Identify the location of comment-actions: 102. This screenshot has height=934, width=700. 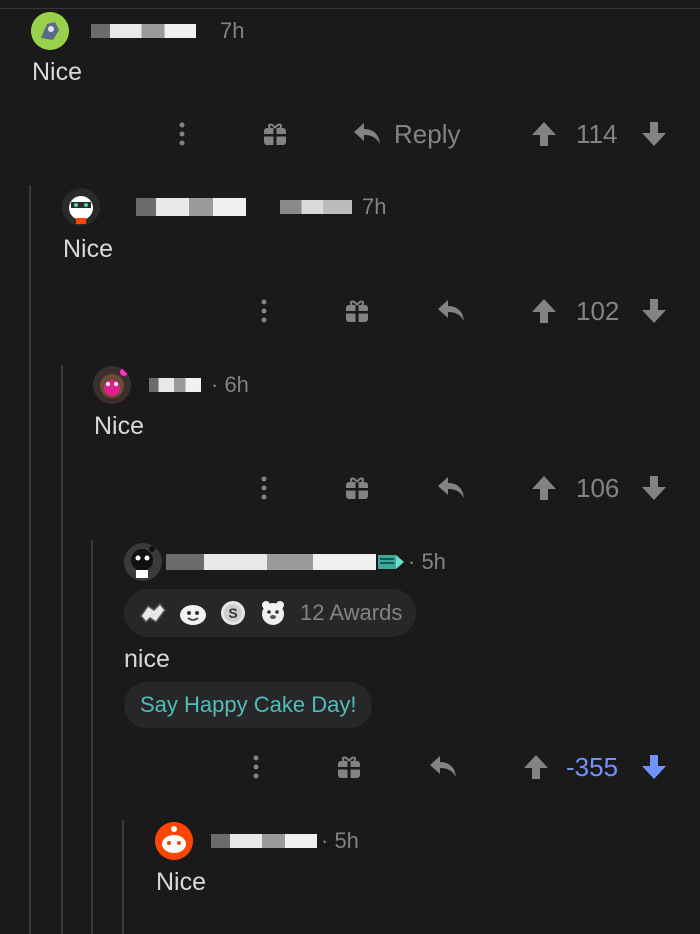
(350, 311).